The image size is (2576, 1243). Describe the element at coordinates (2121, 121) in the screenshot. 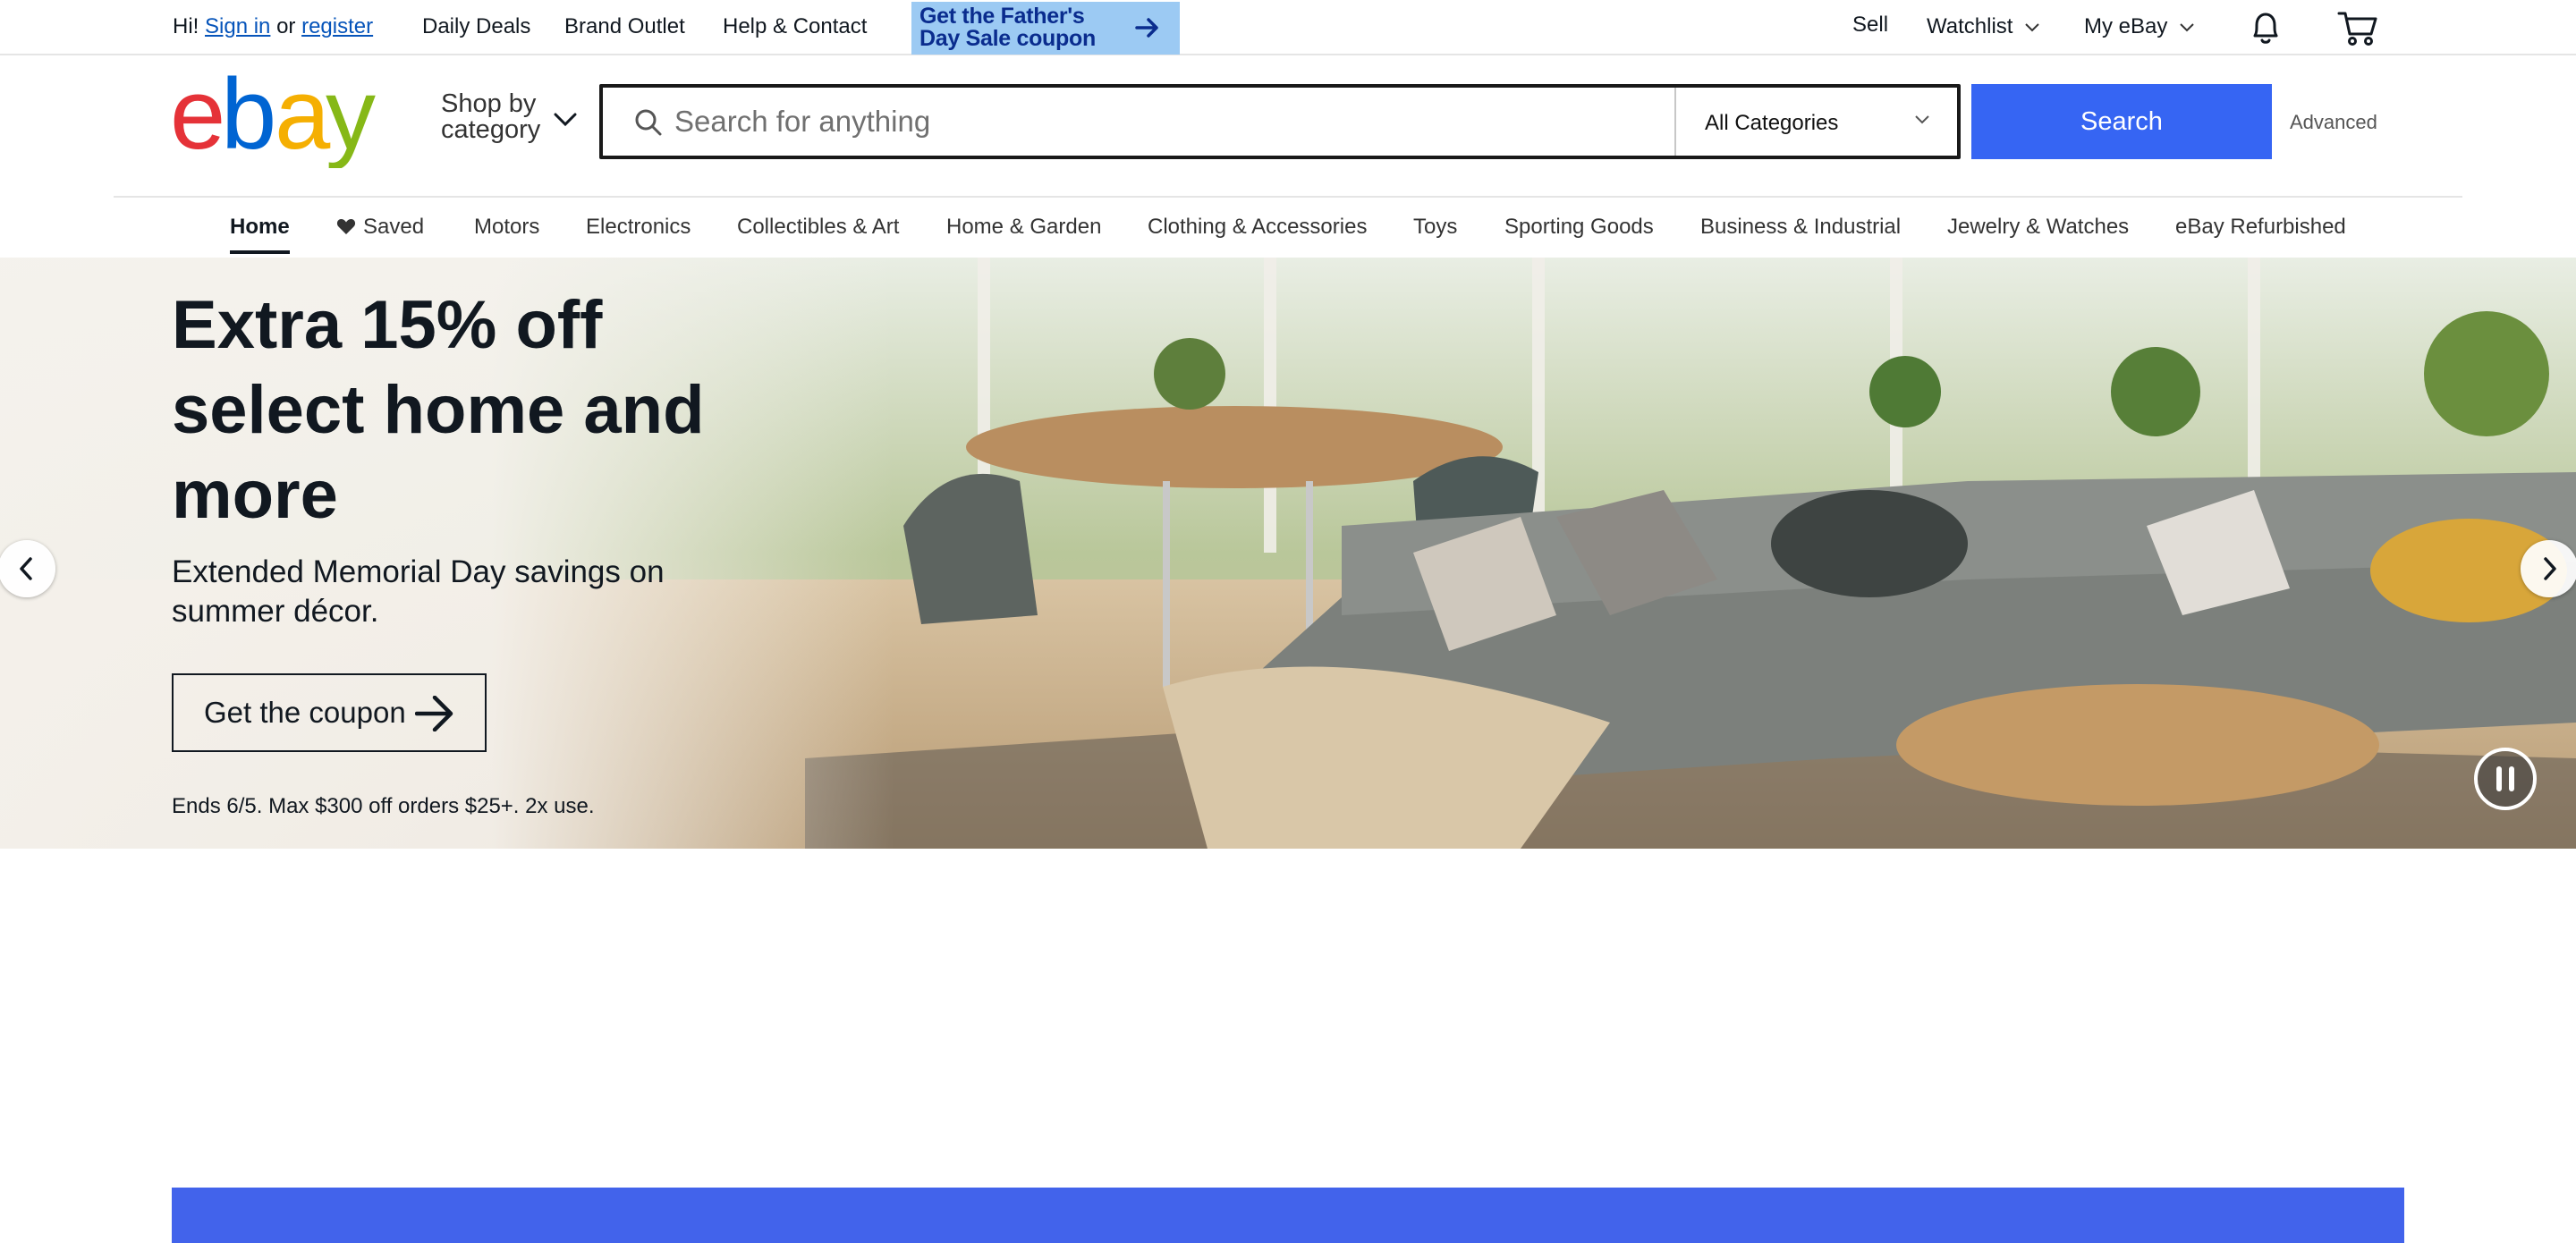

I see `search-button: Search` at that location.